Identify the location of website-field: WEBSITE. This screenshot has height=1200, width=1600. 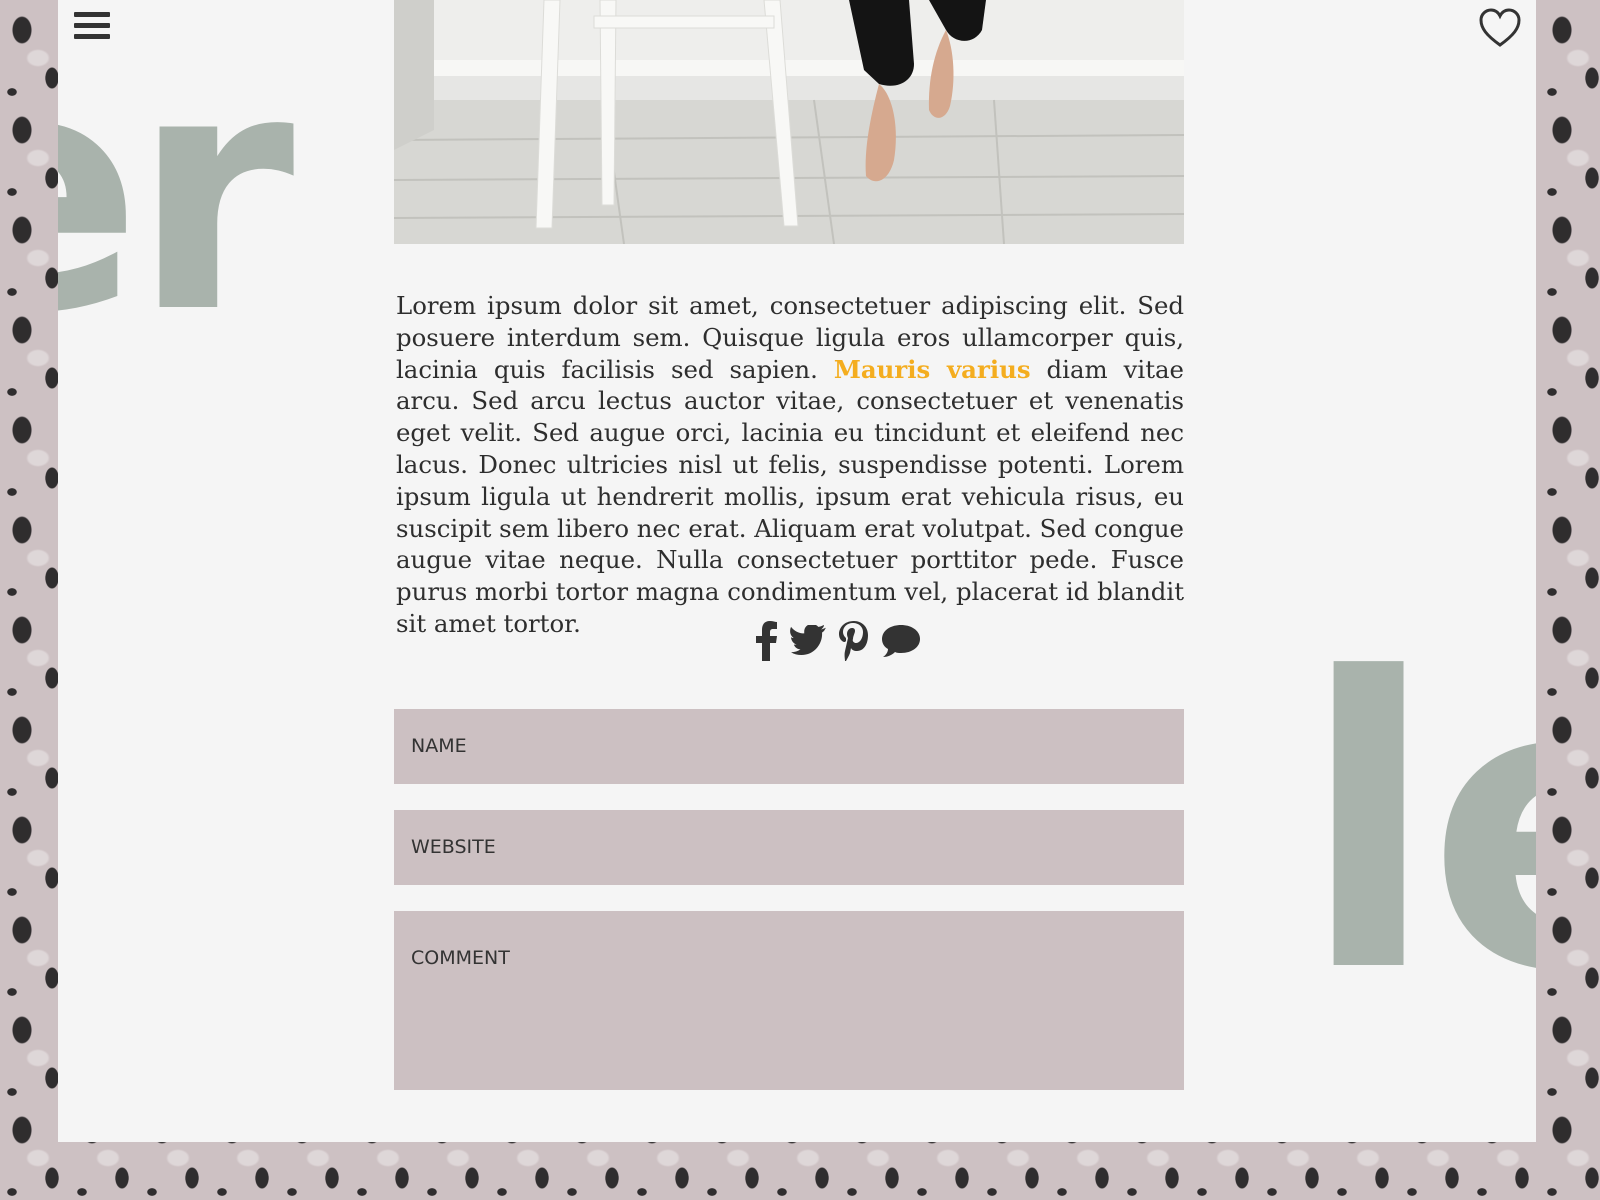
(789, 847).